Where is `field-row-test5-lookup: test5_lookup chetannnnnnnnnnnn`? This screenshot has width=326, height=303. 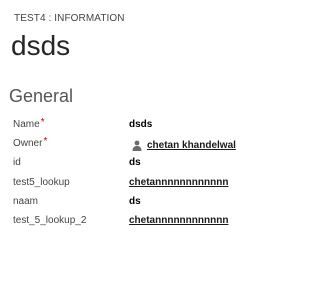 field-row-test5-lookup: test5_lookup chetannnnnnnnnnnn is located at coordinates (163, 184).